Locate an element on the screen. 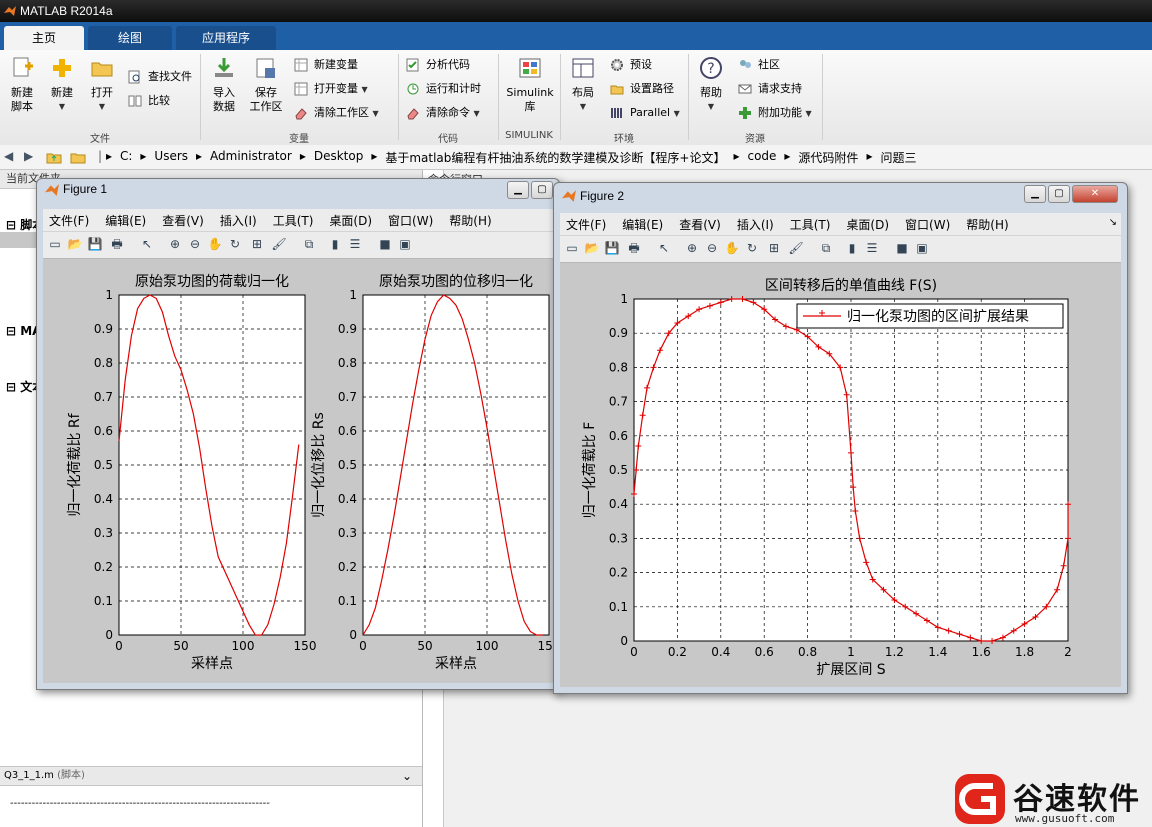 Image resolution: width=1152 pixels, height=827 pixels. clear-workspace-button: 清除工作区 ▼ is located at coordinates (336, 113).